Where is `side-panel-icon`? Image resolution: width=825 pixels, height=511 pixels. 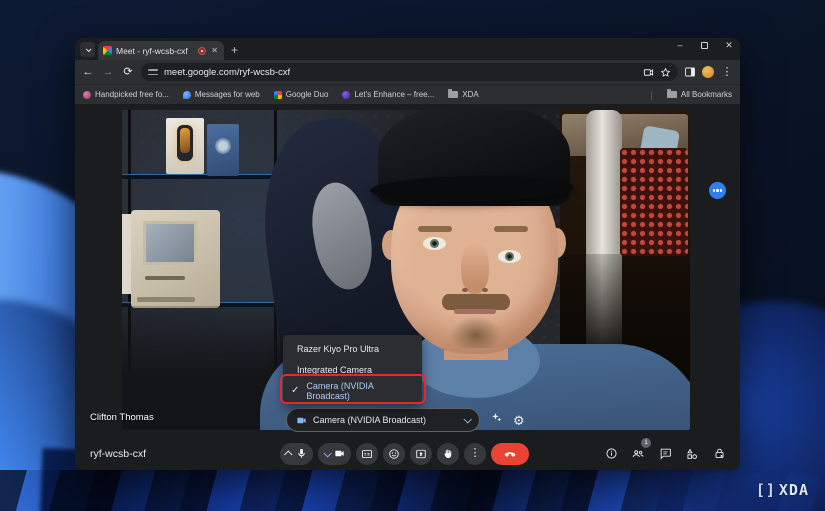
side-panel-icon is located at coordinates (690, 72).